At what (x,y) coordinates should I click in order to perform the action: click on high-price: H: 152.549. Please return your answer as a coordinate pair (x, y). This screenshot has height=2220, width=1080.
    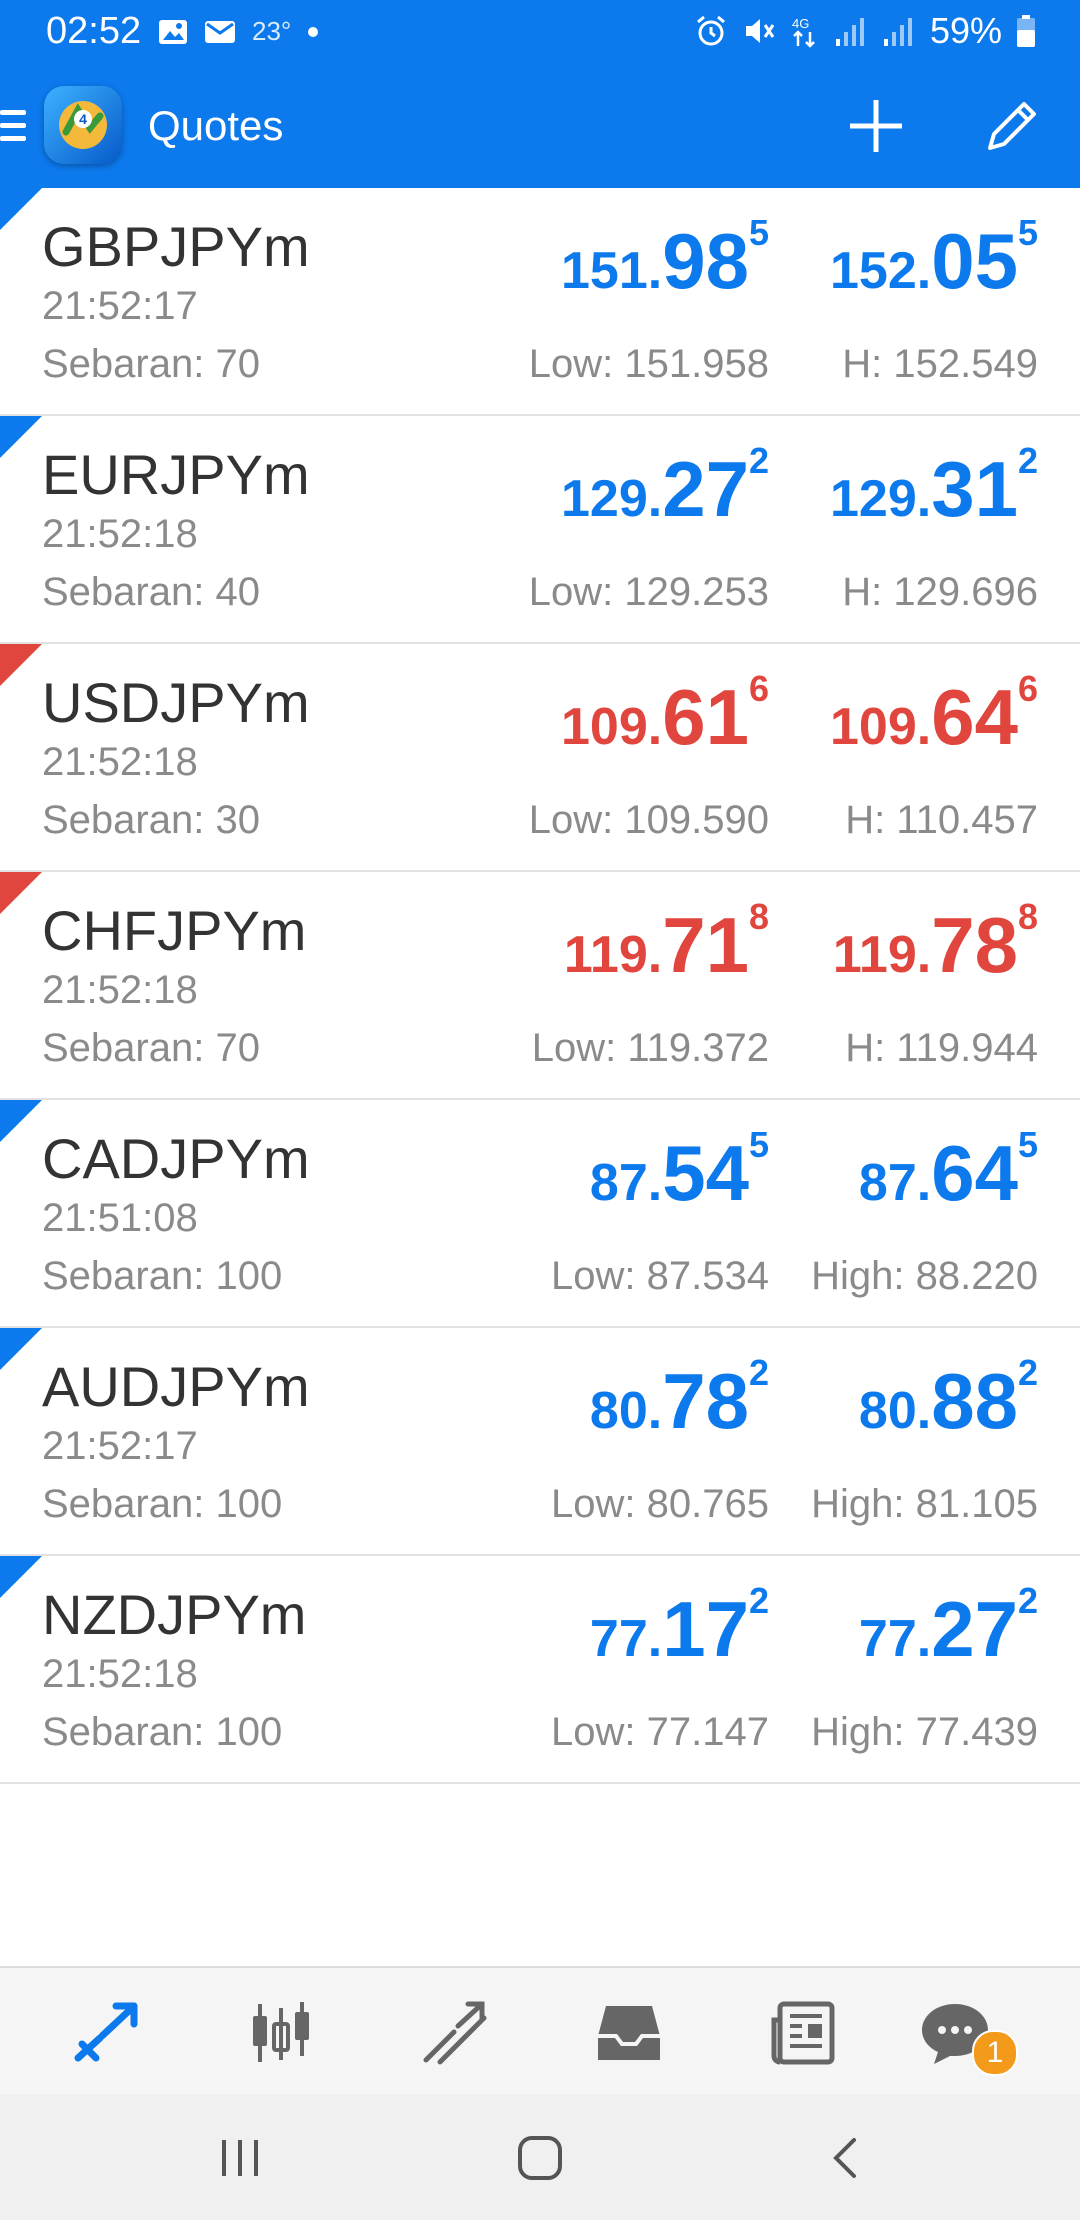
    Looking at the image, I should click on (940, 364).